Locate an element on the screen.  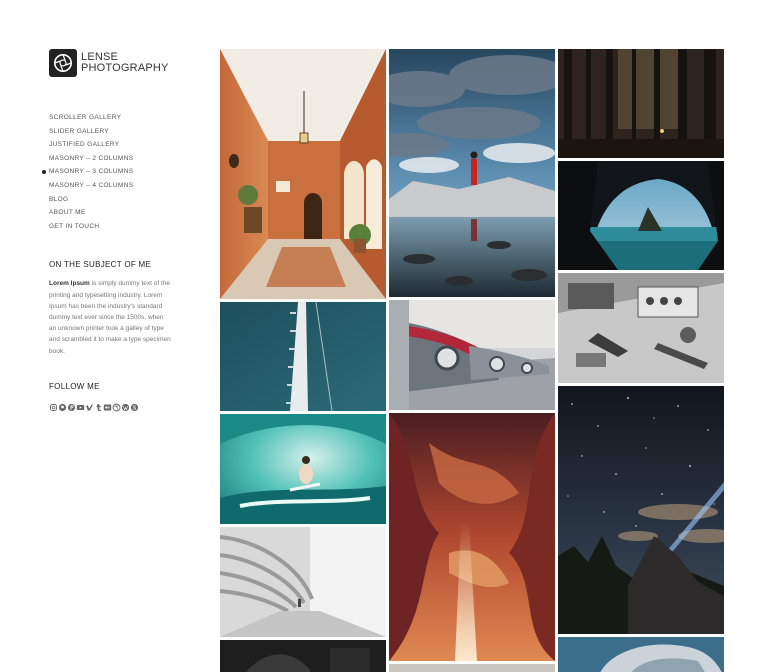
brand-name: LENSE PHOTOGRAPHY is located at coordinates (125, 63).